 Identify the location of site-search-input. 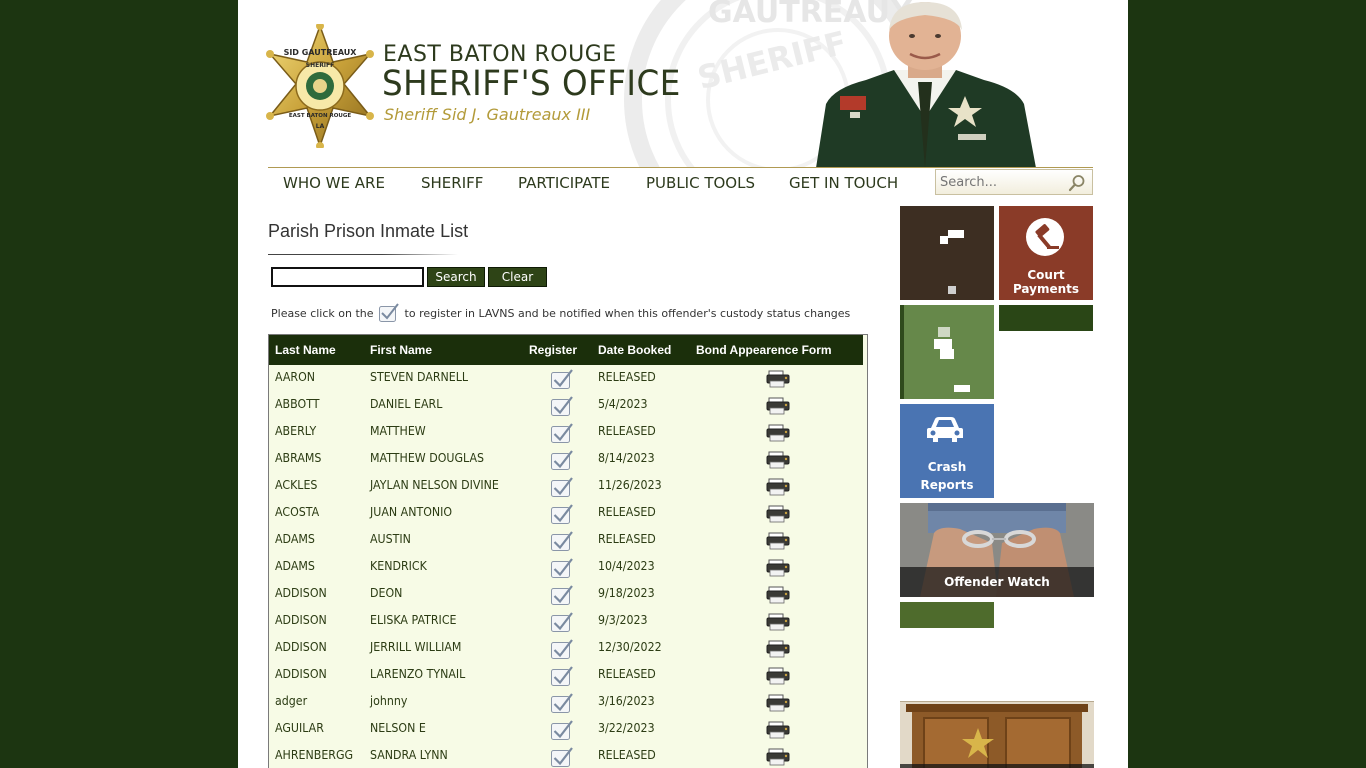
(1005, 182).